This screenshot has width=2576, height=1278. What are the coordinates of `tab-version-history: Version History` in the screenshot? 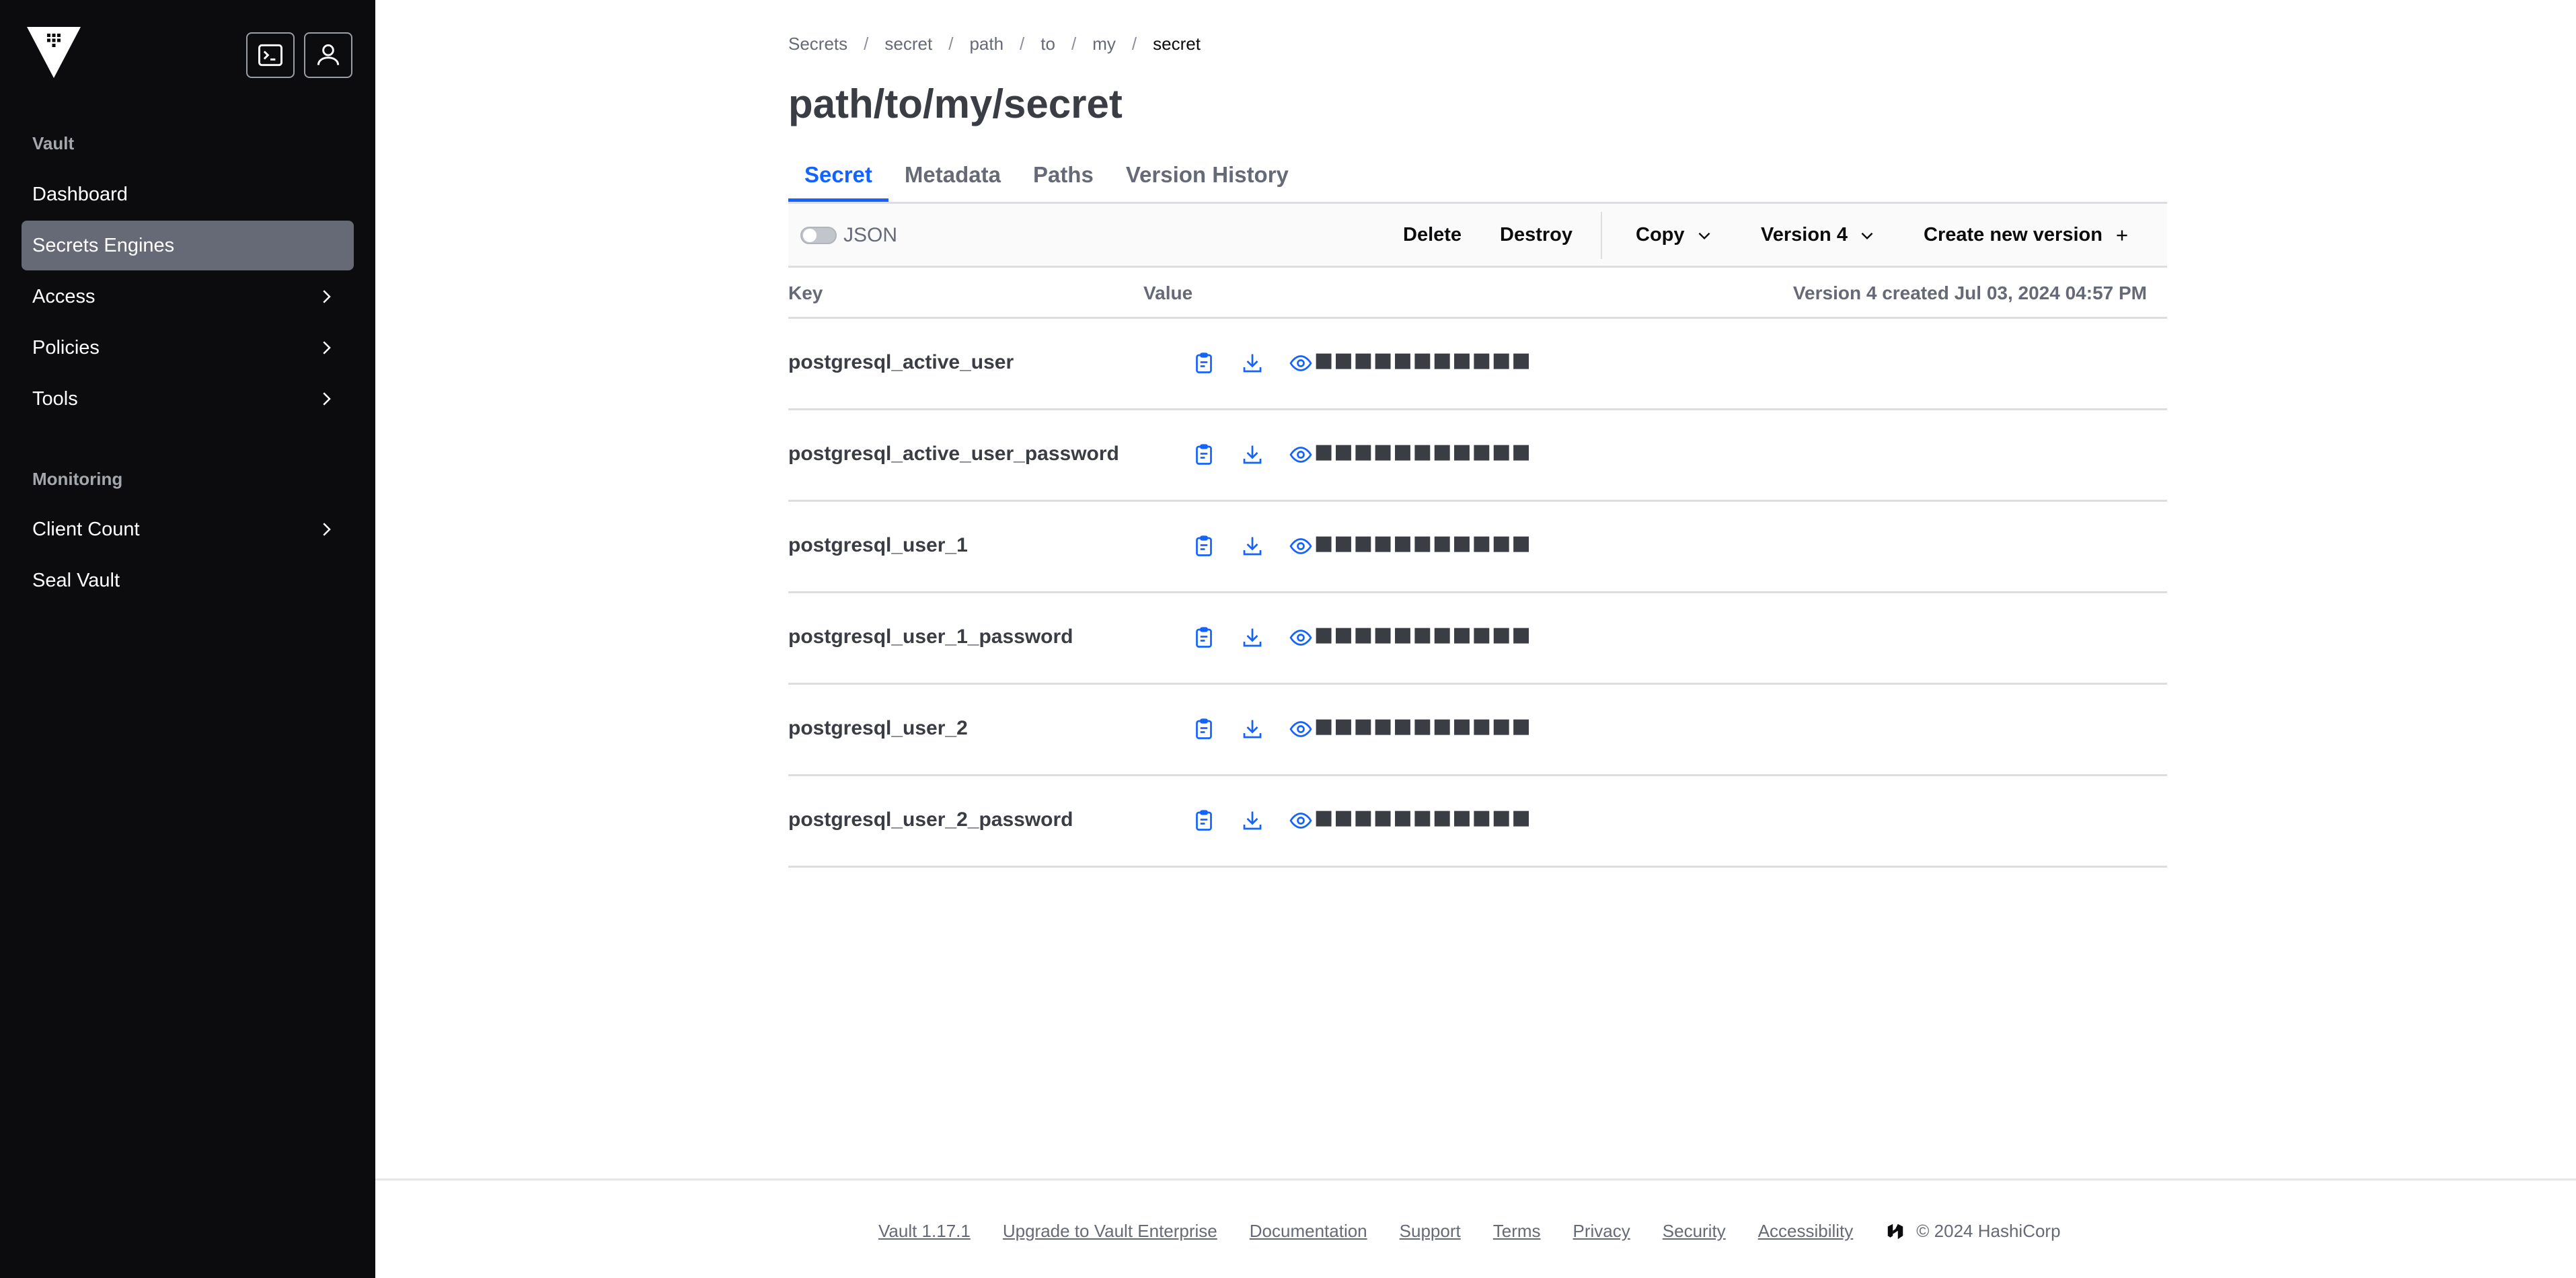 It's located at (1207, 175).